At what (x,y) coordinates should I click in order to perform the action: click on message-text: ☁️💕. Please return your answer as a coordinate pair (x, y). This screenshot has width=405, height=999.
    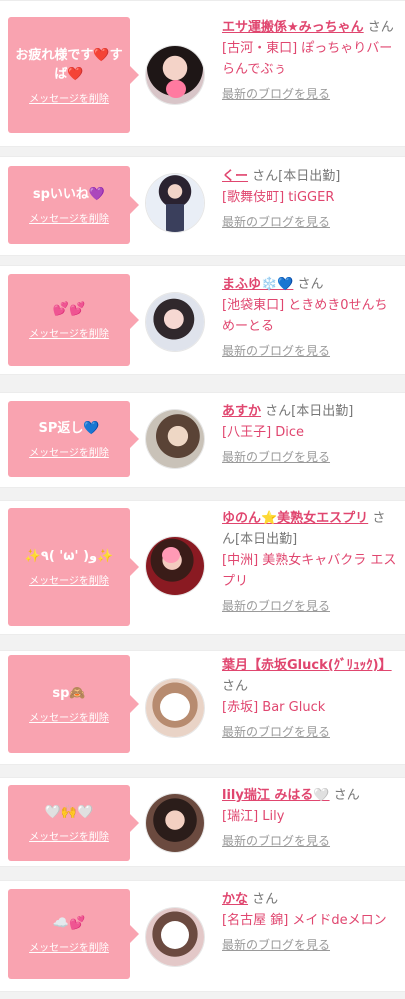
    Looking at the image, I should click on (69, 923).